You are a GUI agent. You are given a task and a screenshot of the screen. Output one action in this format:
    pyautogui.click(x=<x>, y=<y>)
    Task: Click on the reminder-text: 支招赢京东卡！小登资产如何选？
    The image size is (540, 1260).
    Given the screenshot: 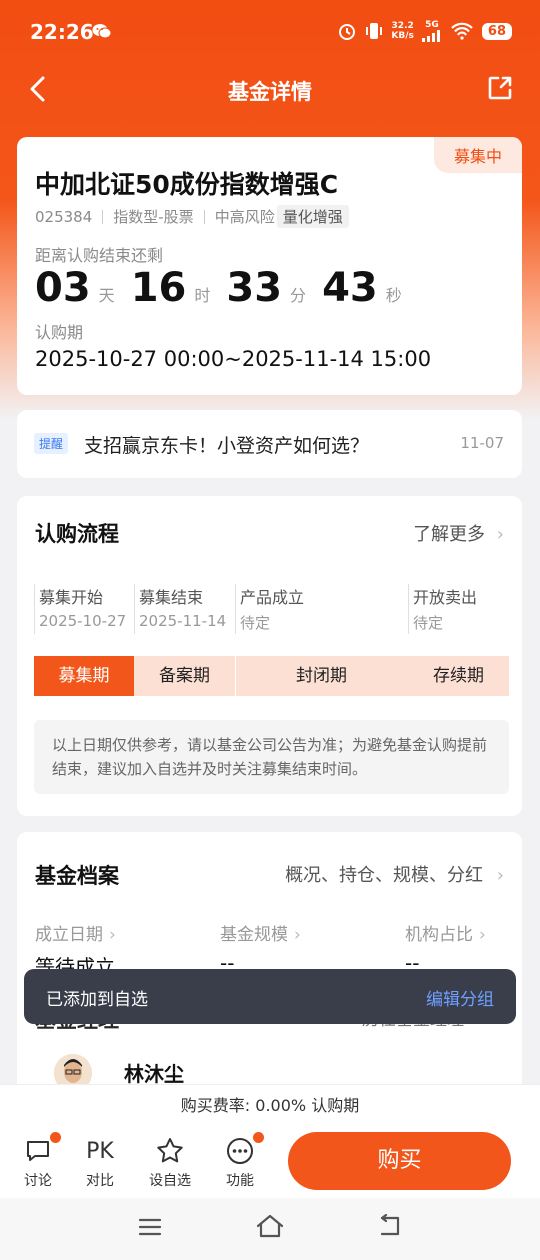 What is the action you would take?
    pyautogui.click(x=227, y=446)
    